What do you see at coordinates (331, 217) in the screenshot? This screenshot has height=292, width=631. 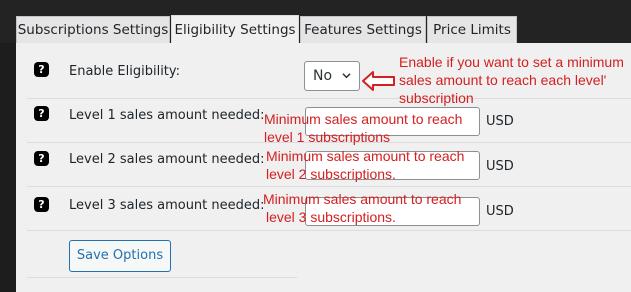 I see `level3-annotation-line2: level 3 subscriptions.` at bounding box center [331, 217].